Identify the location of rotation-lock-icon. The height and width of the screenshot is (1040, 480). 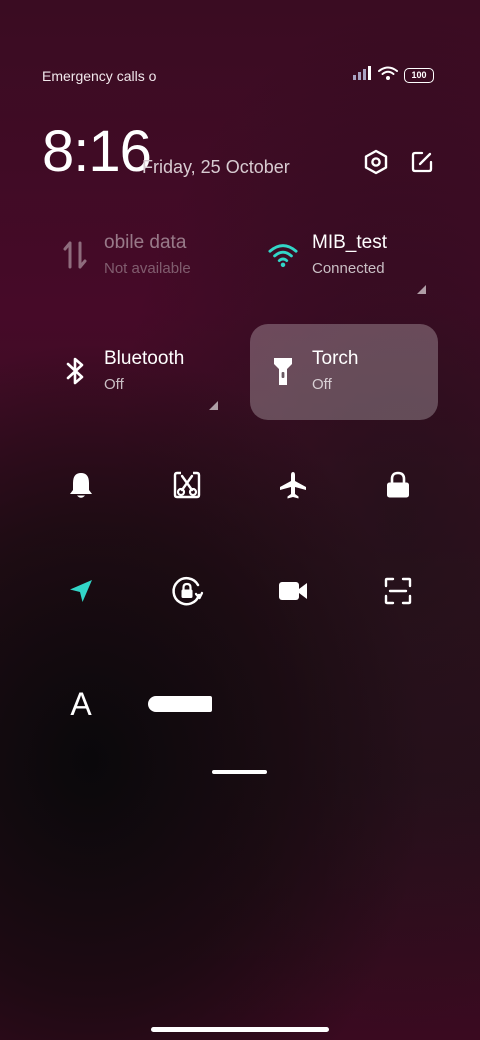
(187, 593).